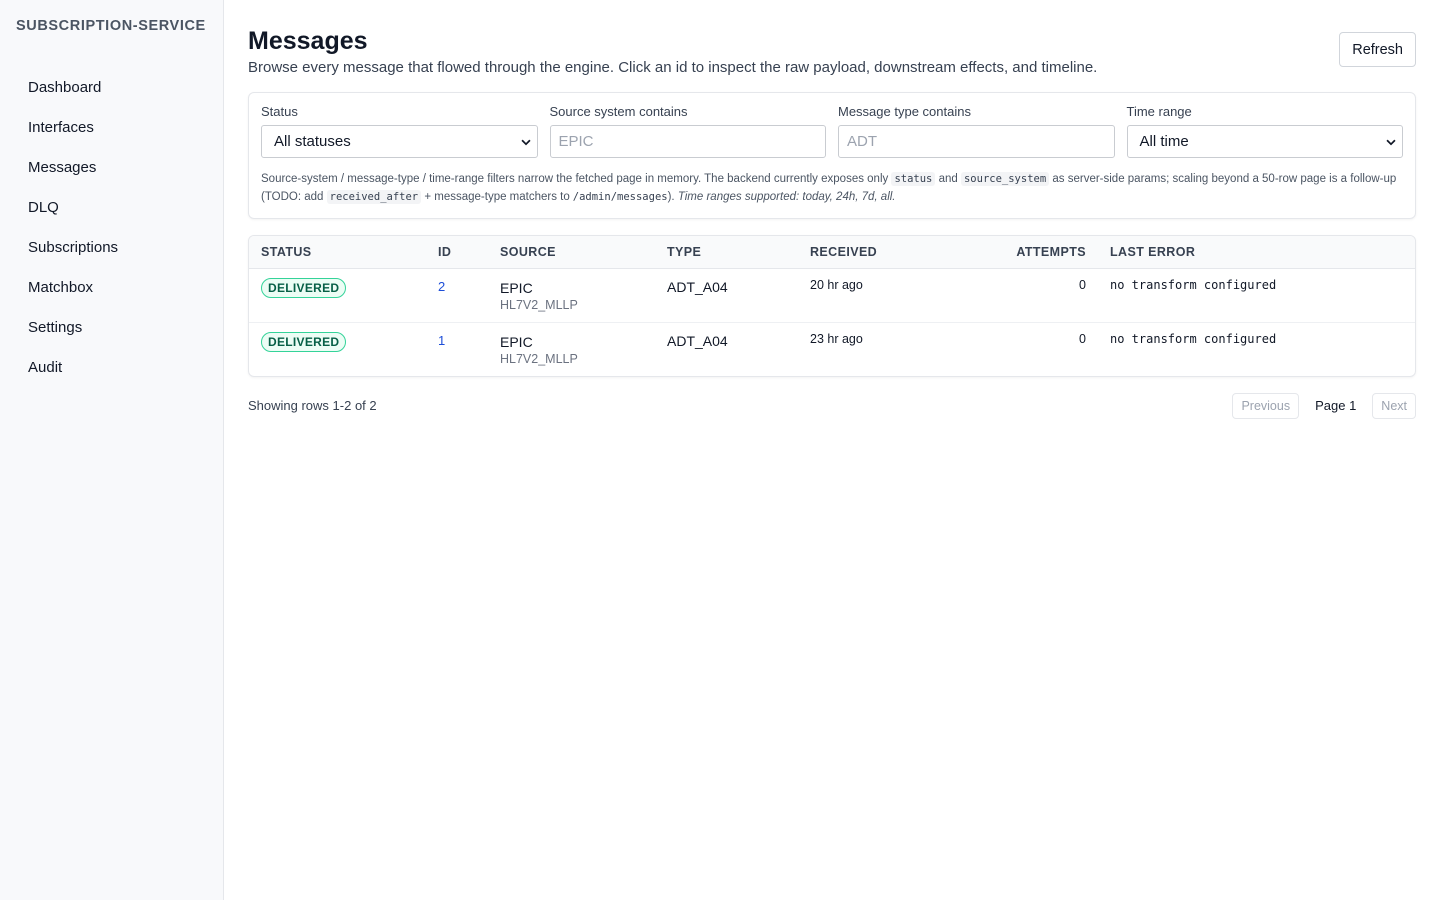 The width and height of the screenshot is (1440, 900). I want to click on col-type: TYPE, so click(726, 252).